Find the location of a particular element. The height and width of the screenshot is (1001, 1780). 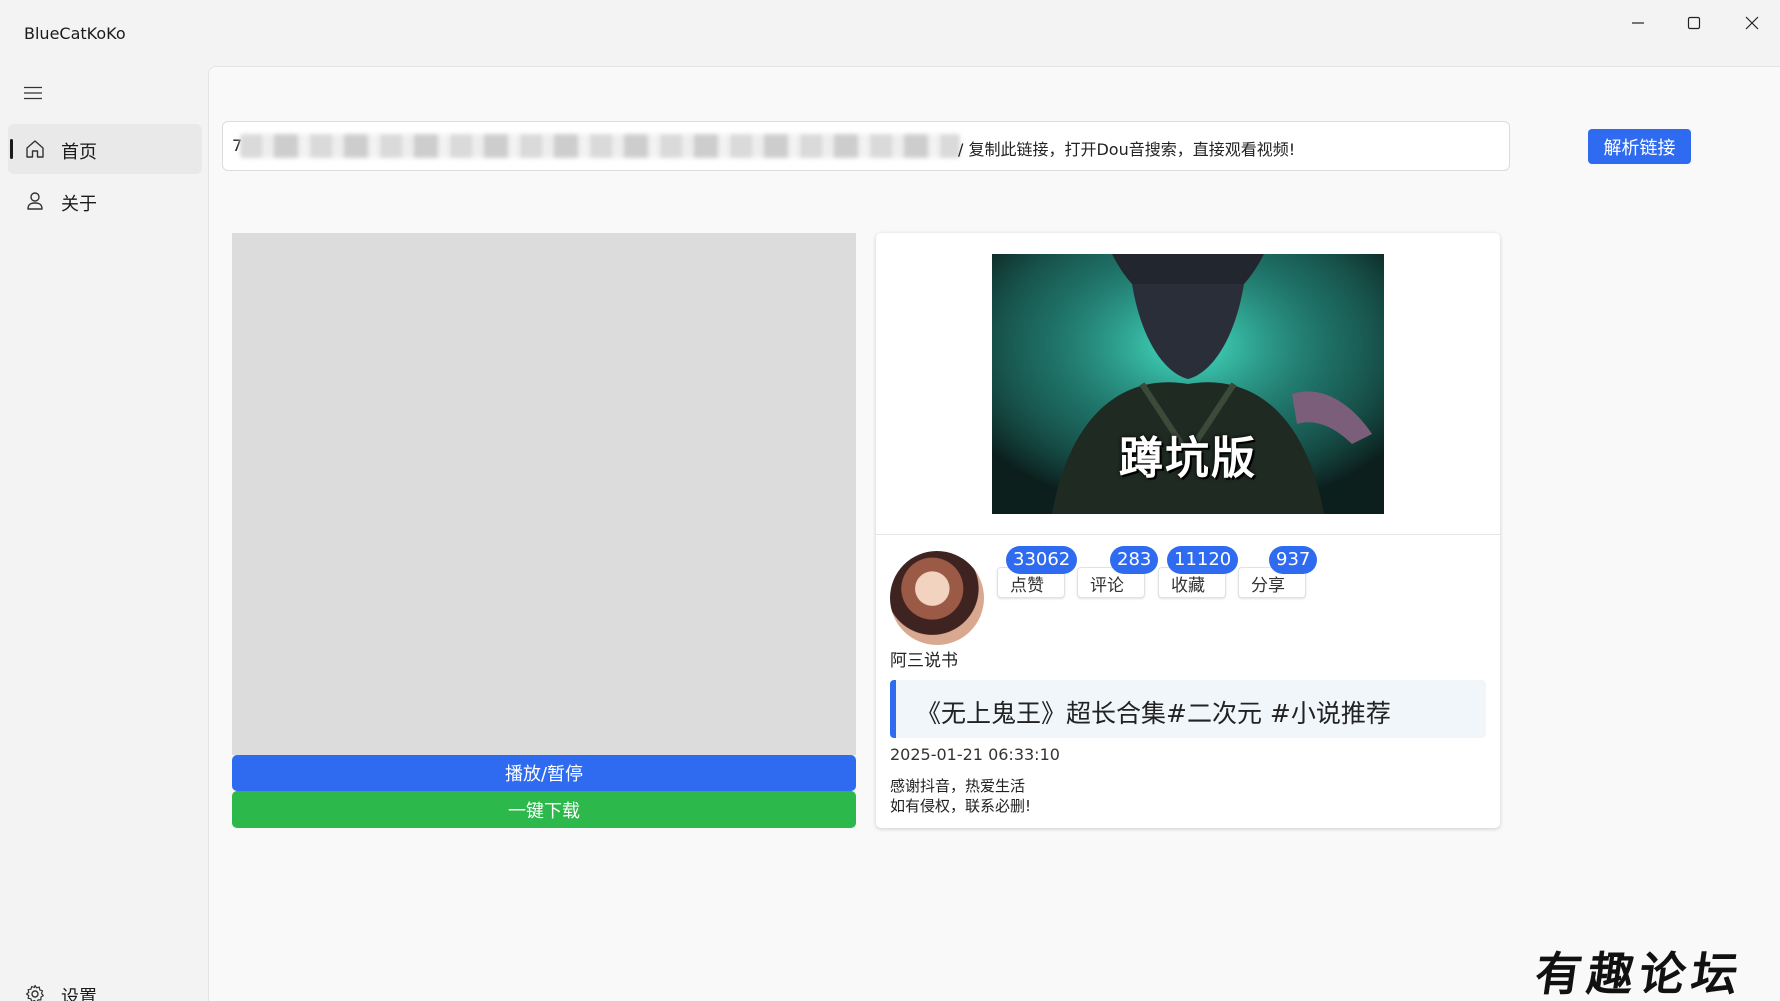

home-icon is located at coordinates (35, 149).